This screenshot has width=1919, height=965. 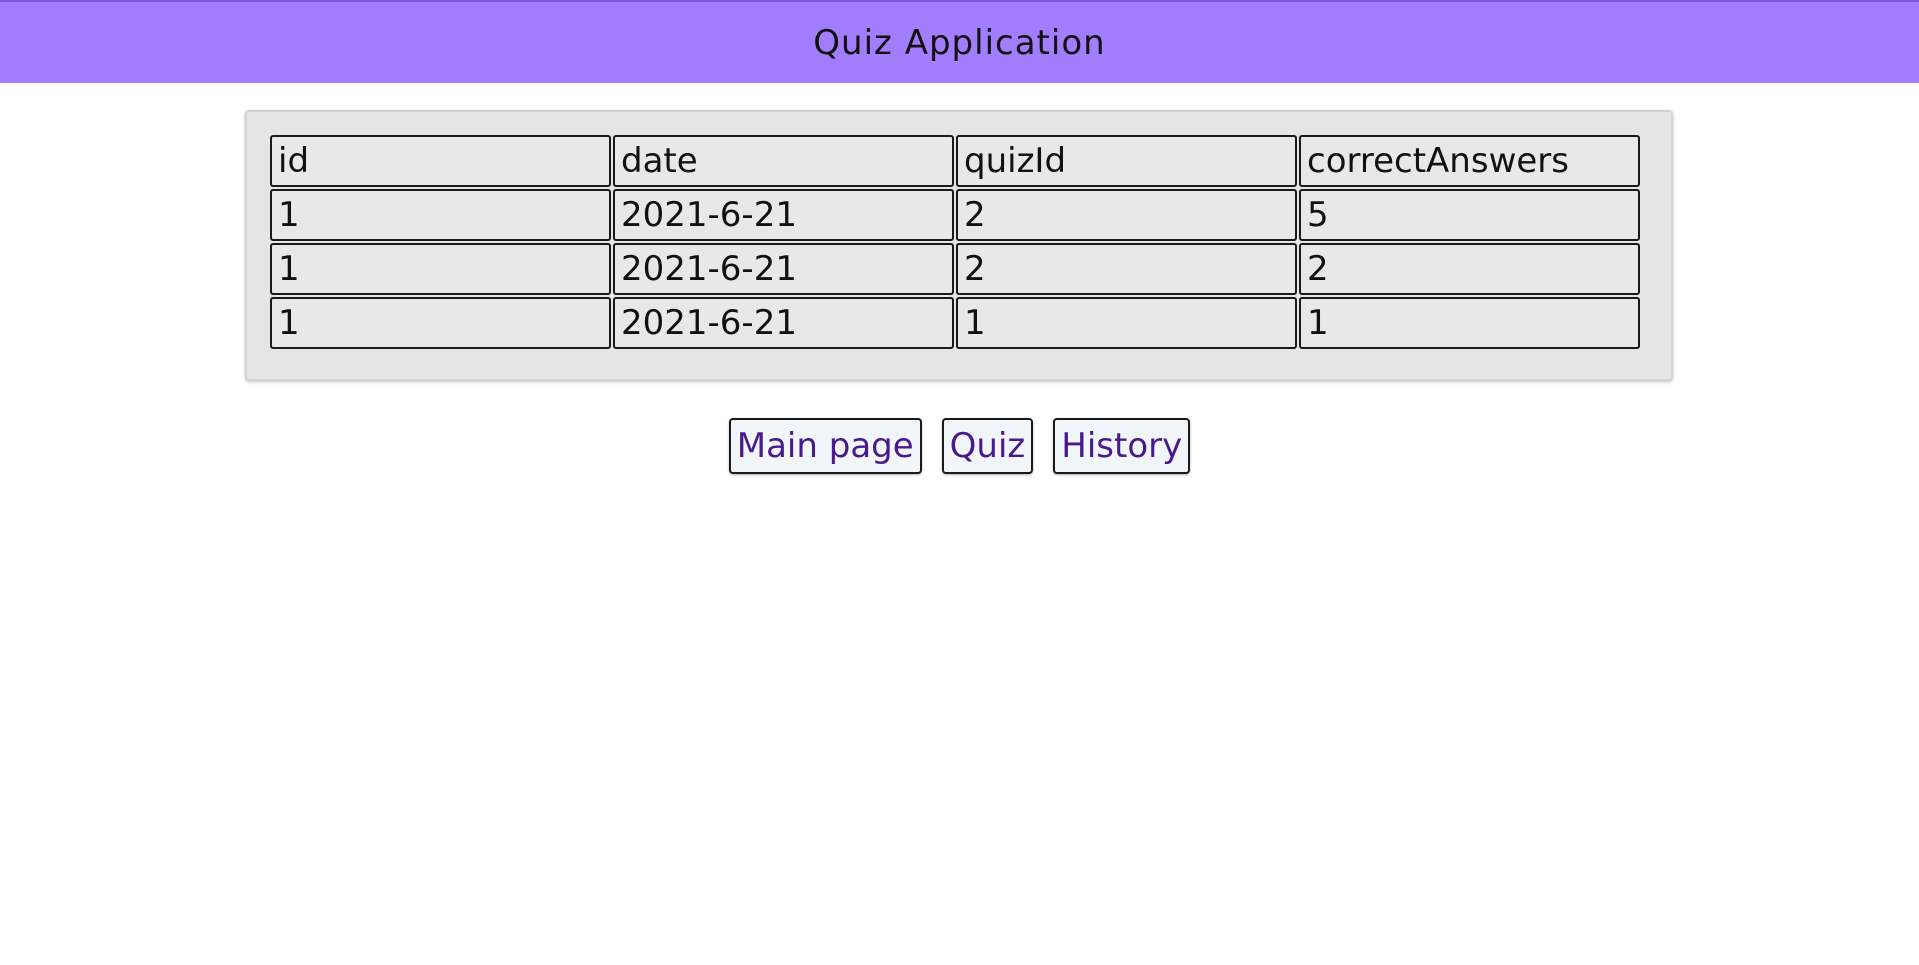 What do you see at coordinates (825, 446) in the screenshot?
I see `main-page-button: Main page` at bounding box center [825, 446].